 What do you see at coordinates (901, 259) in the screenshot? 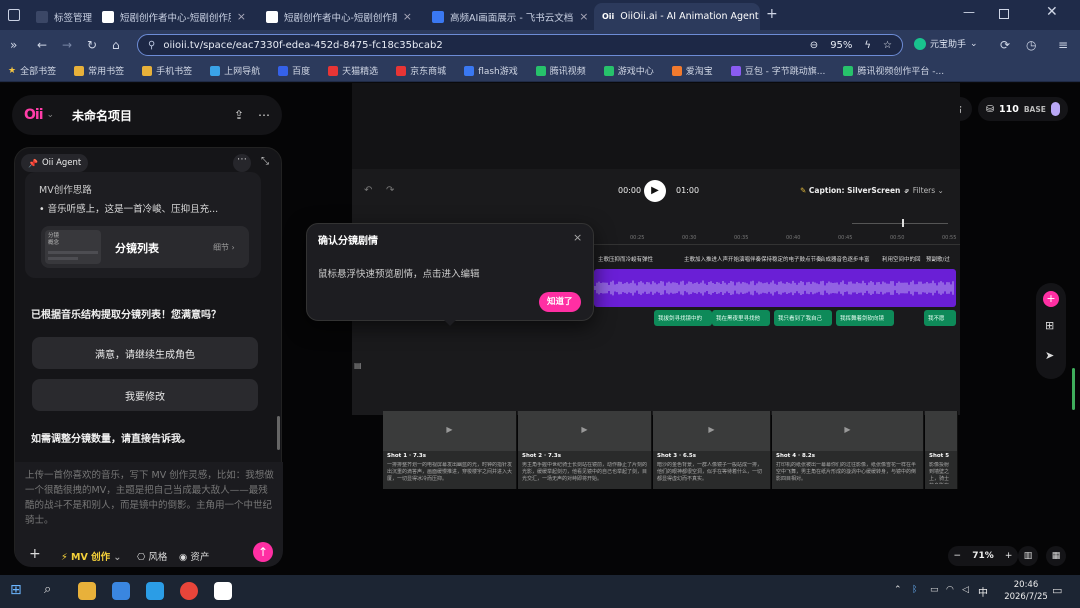
I see `lyrics-segment: 利用空间中的回` at bounding box center [901, 259].